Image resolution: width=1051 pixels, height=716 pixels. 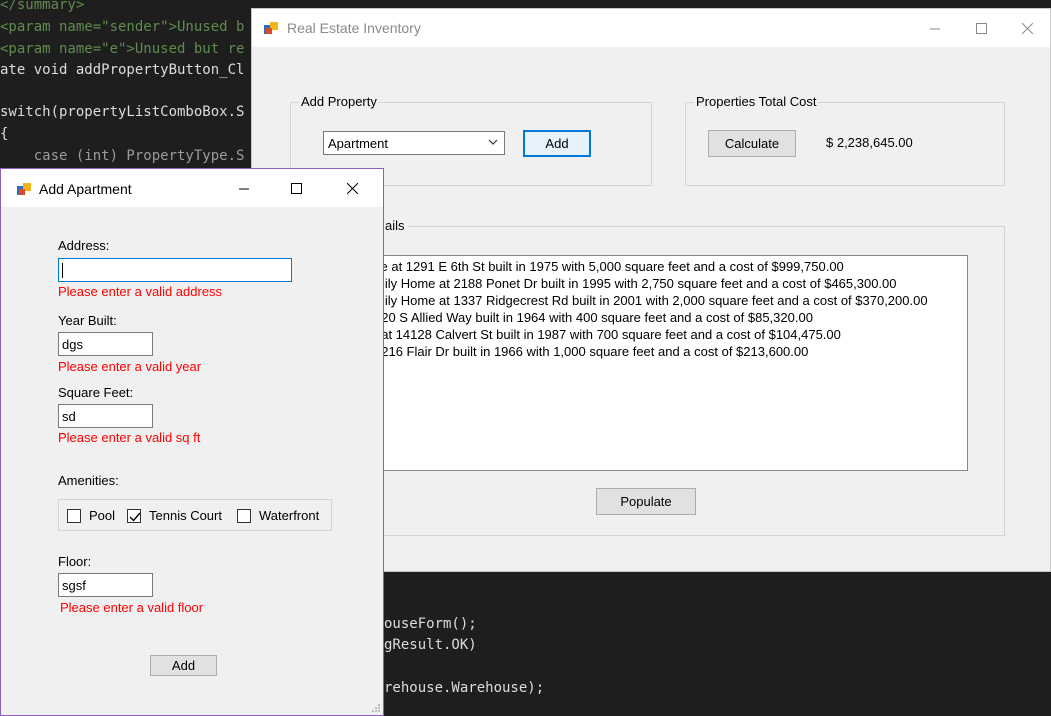 What do you see at coordinates (105, 416) in the screenshot?
I see `sqft-input: sd` at bounding box center [105, 416].